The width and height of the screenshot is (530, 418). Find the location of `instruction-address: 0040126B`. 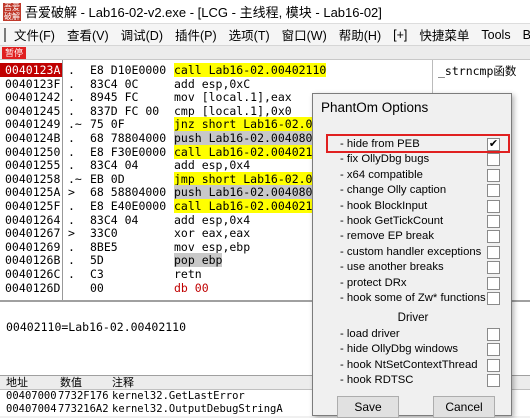

instruction-address: 0040126B is located at coordinates (33, 260).